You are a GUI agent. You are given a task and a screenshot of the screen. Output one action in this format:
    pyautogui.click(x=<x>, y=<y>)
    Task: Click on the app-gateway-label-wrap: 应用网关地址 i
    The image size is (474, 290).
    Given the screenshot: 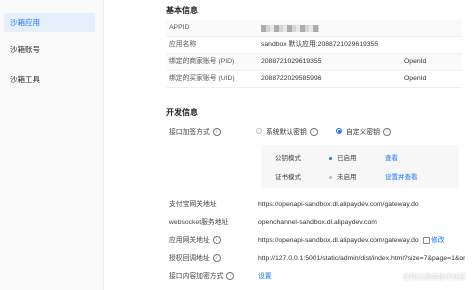 What is the action you would take?
    pyautogui.click(x=195, y=241)
    